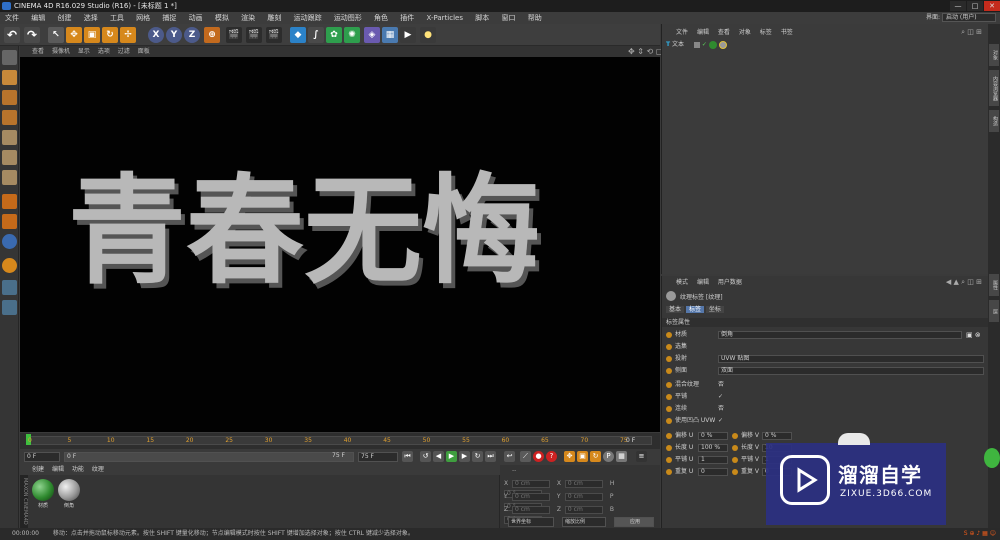 This screenshot has height=540, width=1000. Describe the element at coordinates (9, 201) in the screenshot. I see `axis-mode-icon` at that location.